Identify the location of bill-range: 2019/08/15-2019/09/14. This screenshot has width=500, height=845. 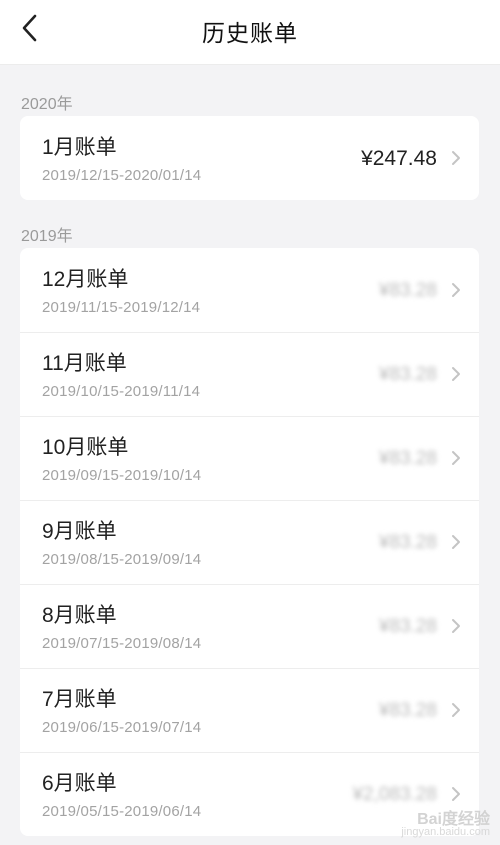
(122, 559).